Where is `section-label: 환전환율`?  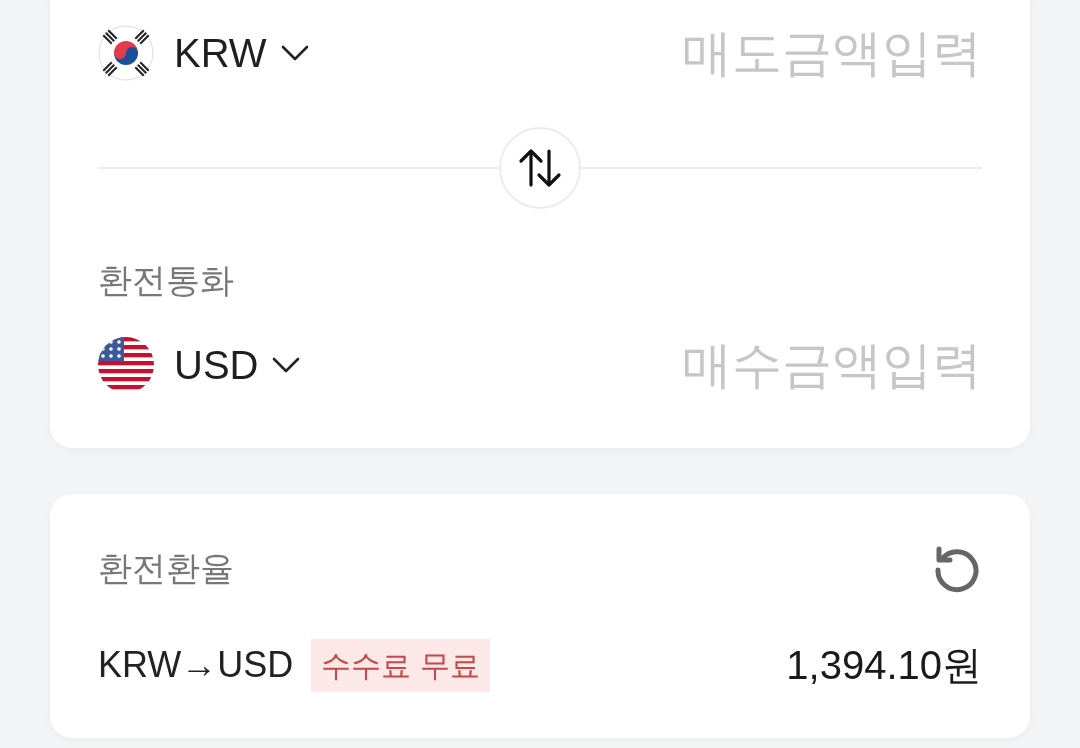
section-label: 환전환율 is located at coordinates (166, 568).